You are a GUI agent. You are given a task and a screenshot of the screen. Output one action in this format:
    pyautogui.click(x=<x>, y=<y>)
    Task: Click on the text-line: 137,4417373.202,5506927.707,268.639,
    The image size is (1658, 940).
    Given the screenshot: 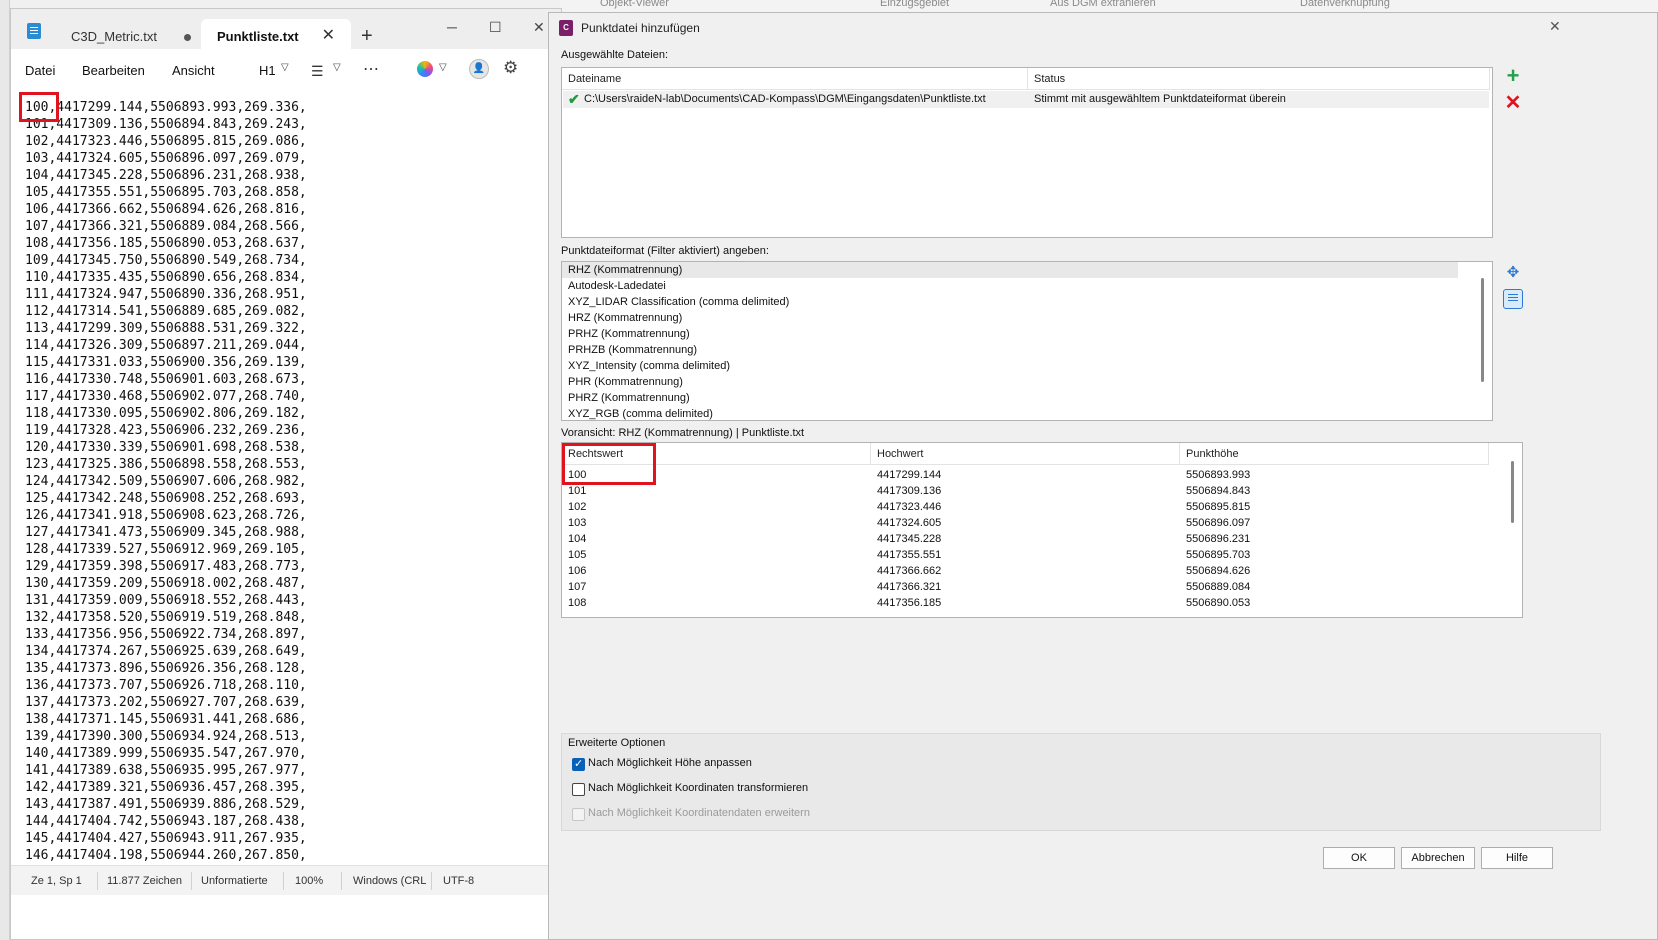 What is the action you would take?
    pyautogui.click(x=166, y=702)
    